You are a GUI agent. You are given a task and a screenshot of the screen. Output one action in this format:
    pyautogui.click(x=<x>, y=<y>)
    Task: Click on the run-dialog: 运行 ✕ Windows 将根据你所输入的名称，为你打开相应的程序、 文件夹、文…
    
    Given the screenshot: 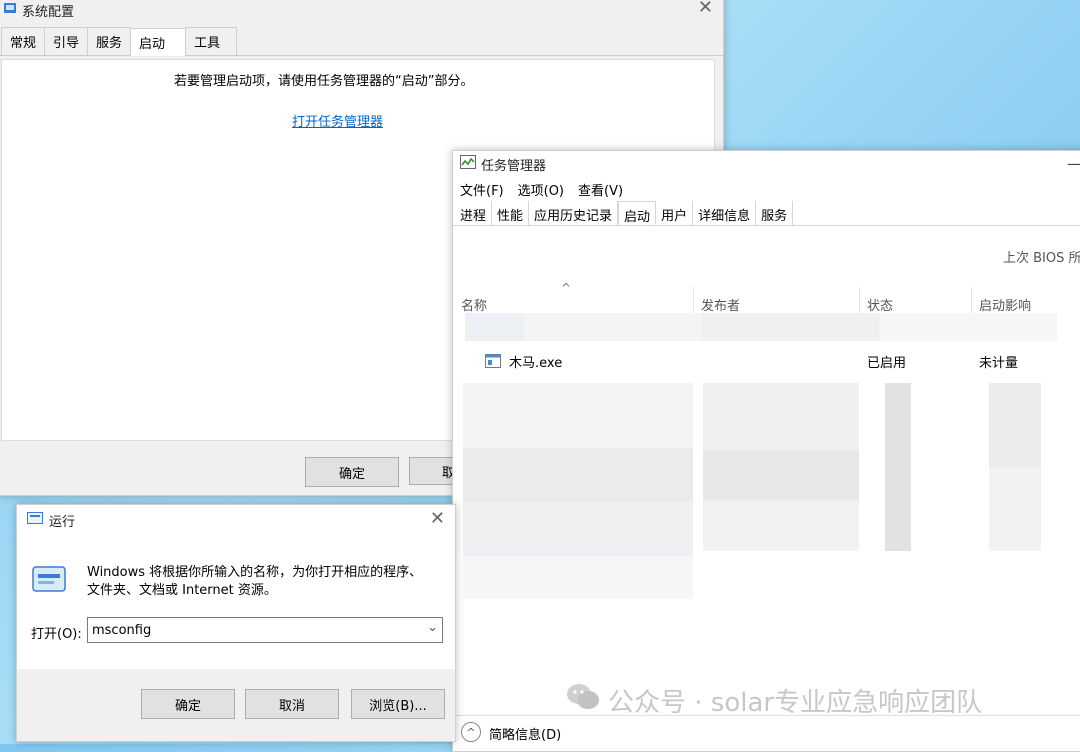 What is the action you would take?
    pyautogui.click(x=236, y=623)
    